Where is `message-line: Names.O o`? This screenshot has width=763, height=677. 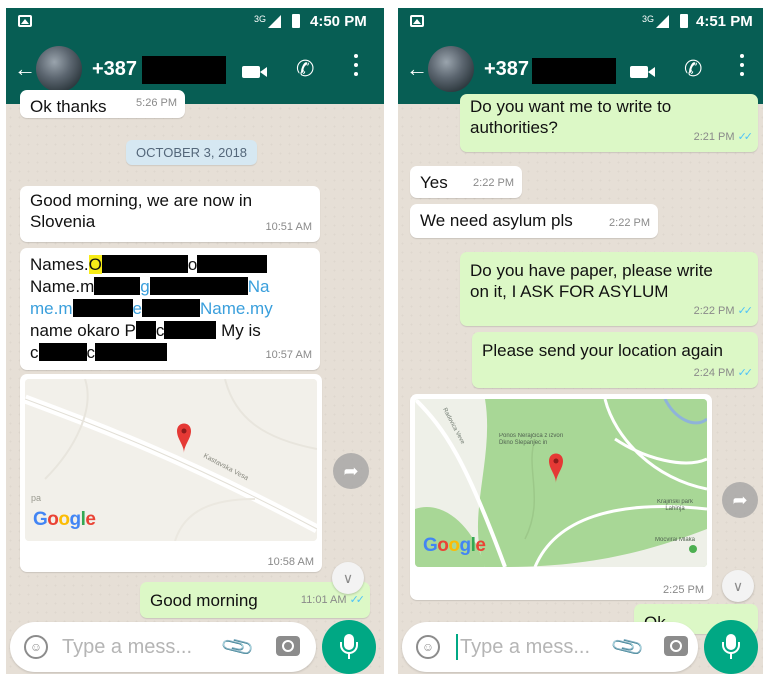 message-line: Names.O o is located at coordinates (149, 264).